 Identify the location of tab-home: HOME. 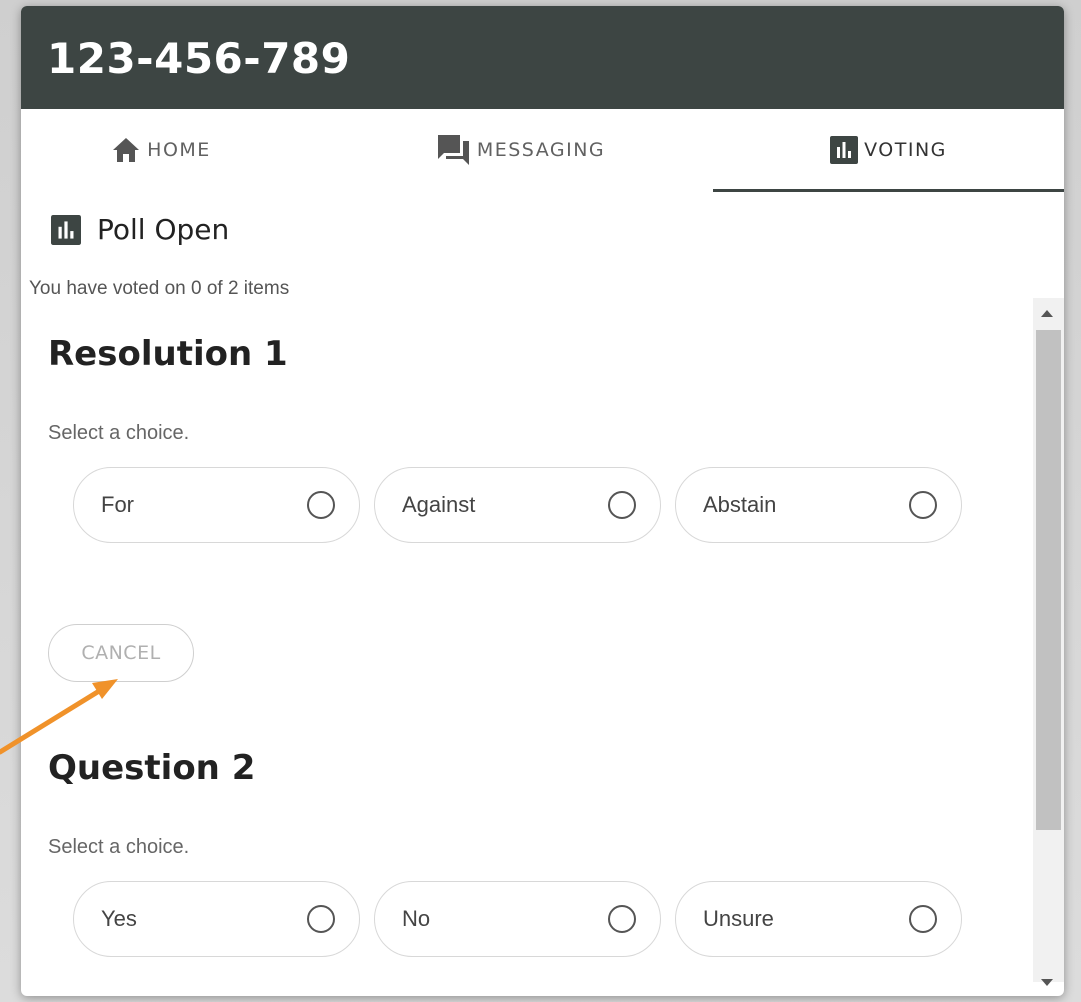
(161, 150).